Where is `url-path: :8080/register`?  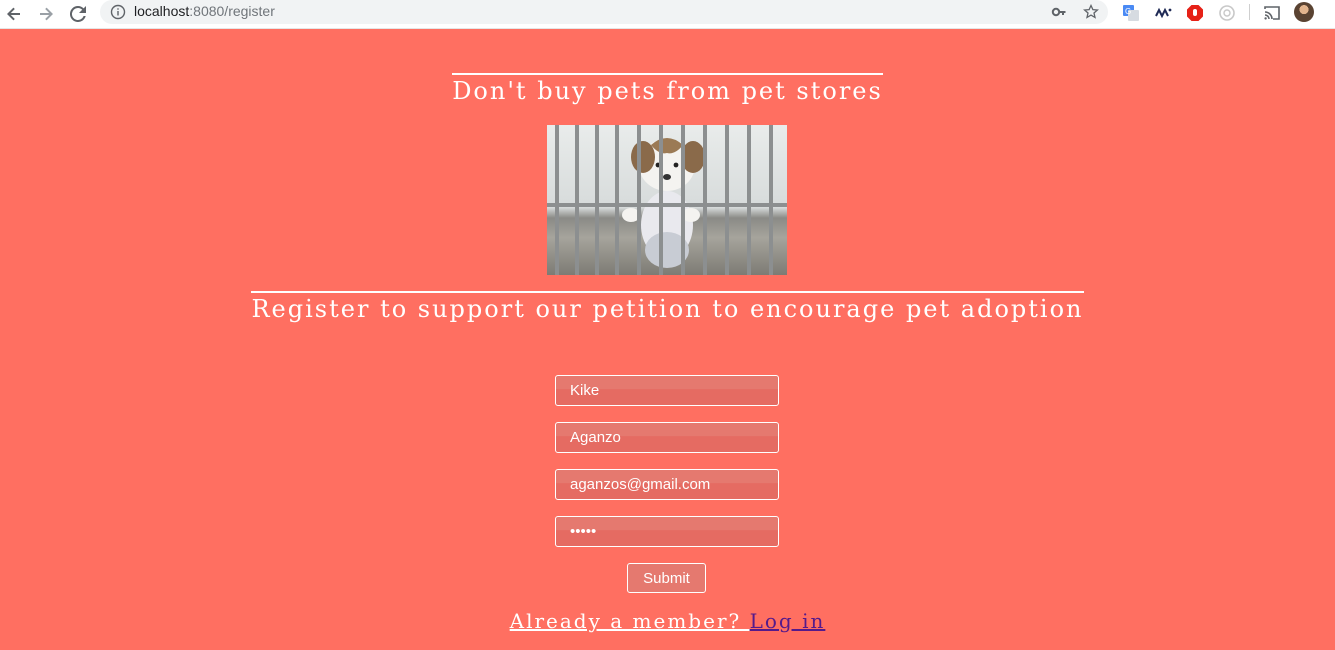
url-path: :8080/register is located at coordinates (232, 11).